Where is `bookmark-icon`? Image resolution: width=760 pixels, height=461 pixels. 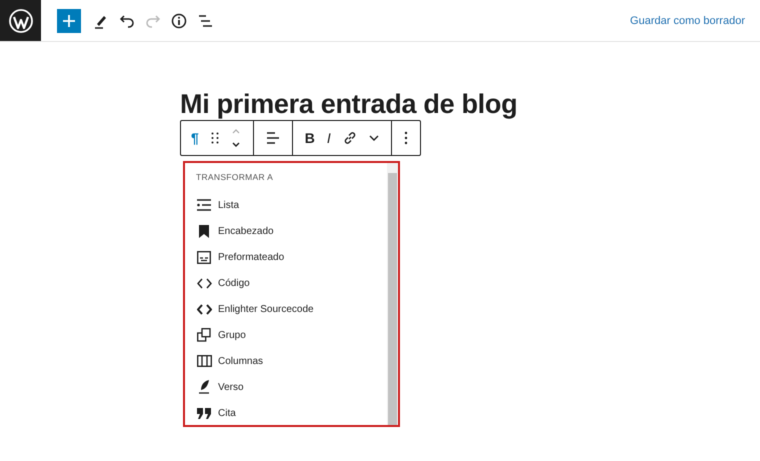 bookmark-icon is located at coordinates (204, 231).